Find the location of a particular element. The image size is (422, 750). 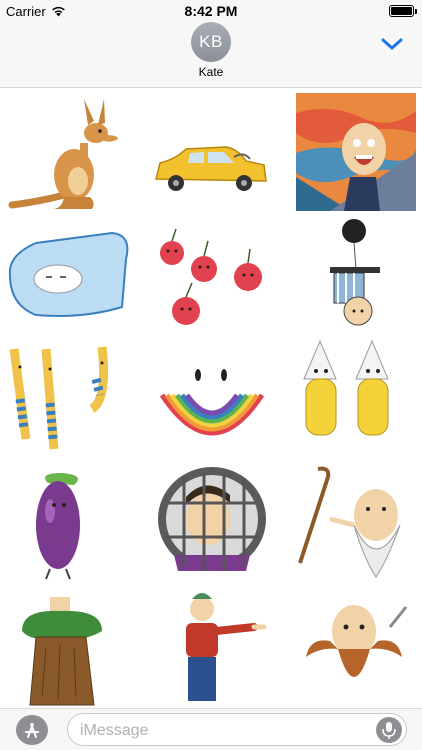

clock: 8:42 PM is located at coordinates (211, 11).